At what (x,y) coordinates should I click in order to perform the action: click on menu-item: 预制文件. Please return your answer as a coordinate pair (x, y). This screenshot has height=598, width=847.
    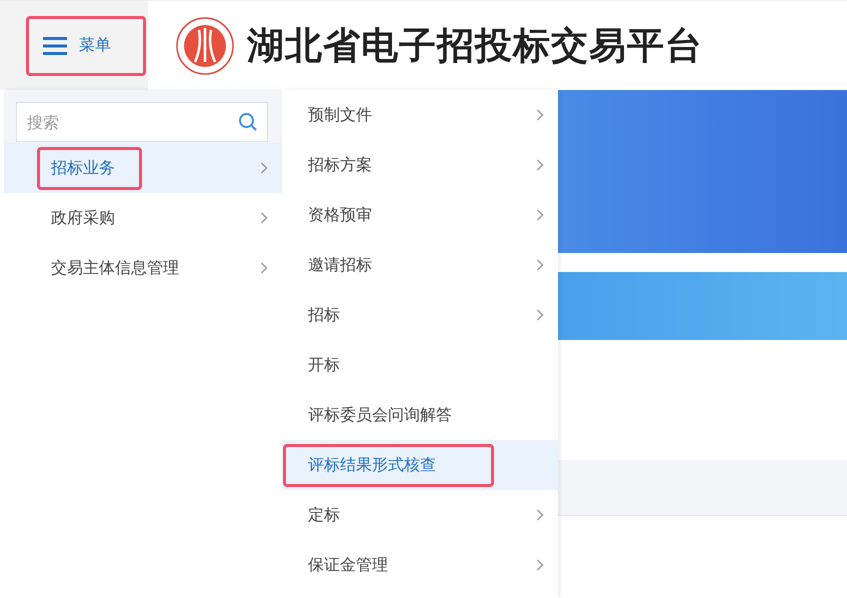
    Looking at the image, I should click on (420, 115).